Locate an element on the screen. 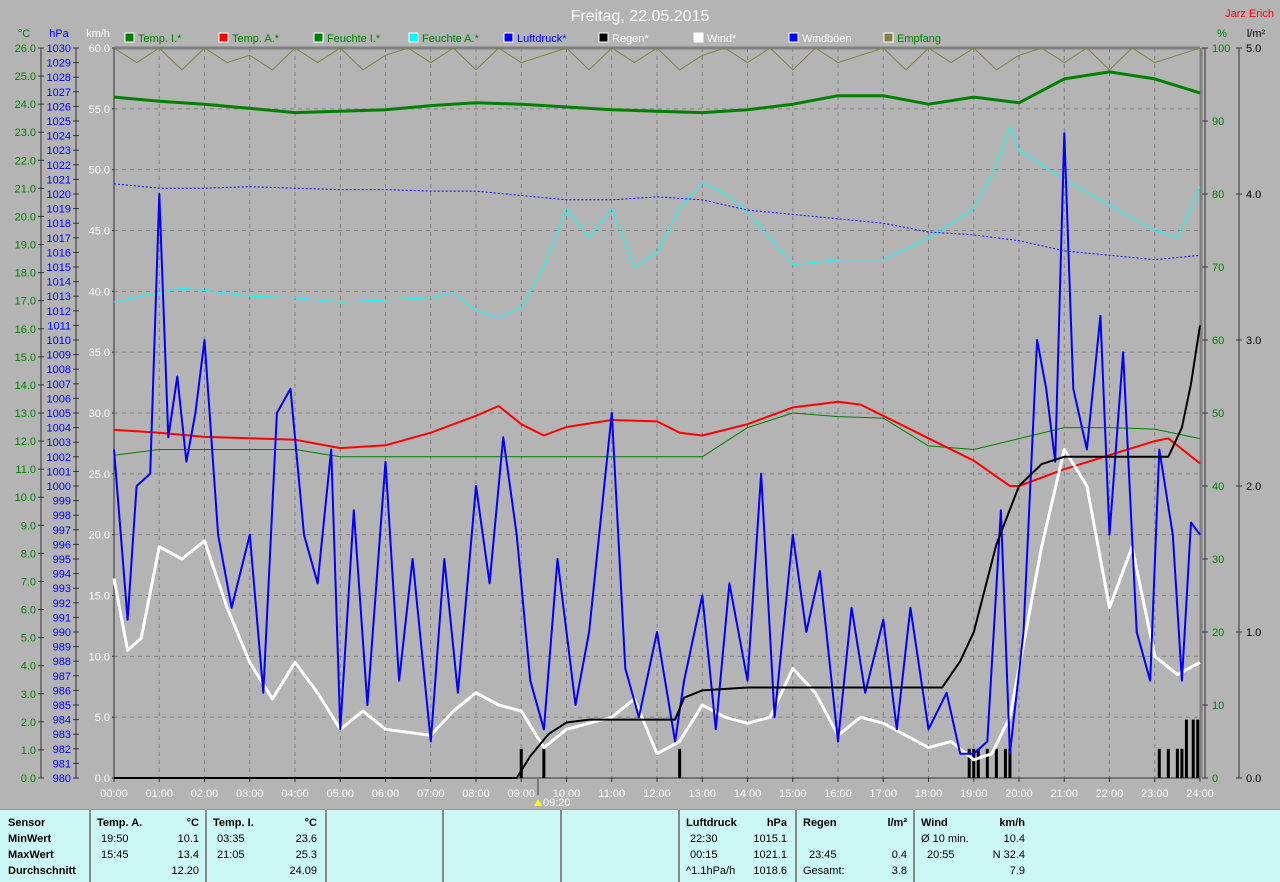  chart-title: Freitag, 22.05.2015 is located at coordinates (640, 16).